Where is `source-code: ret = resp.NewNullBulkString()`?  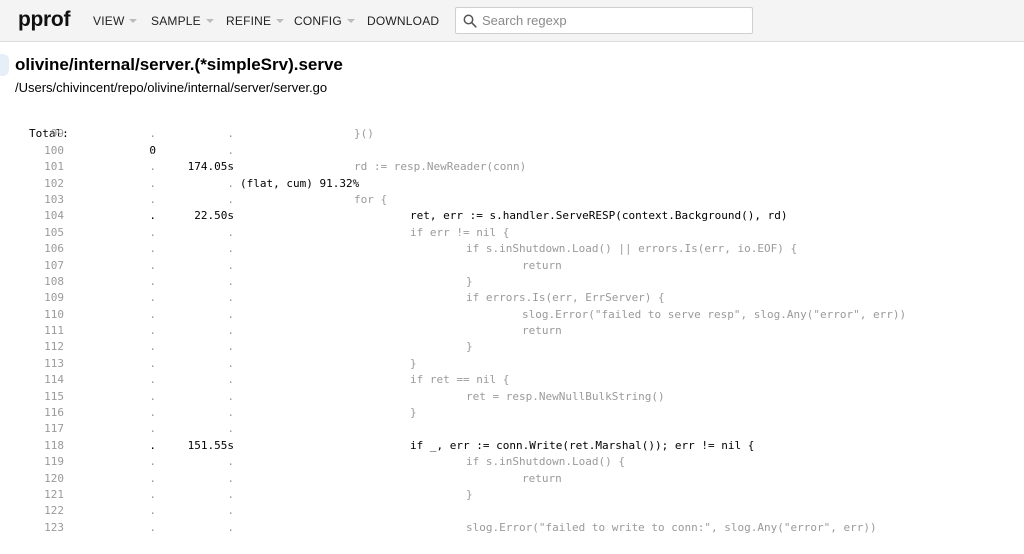 source-code: ret = resp.NewNullBulkString() is located at coordinates (565, 396).